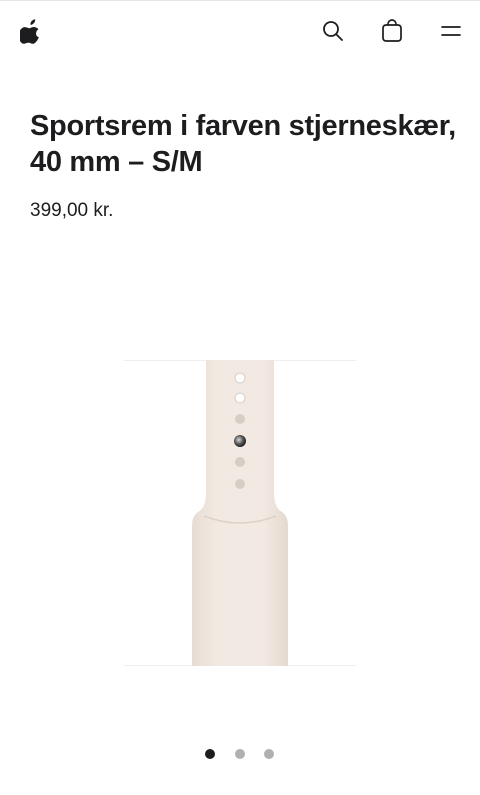 This screenshot has width=480, height=795. What do you see at coordinates (451, 31) in the screenshot?
I see `menu-icon` at bounding box center [451, 31].